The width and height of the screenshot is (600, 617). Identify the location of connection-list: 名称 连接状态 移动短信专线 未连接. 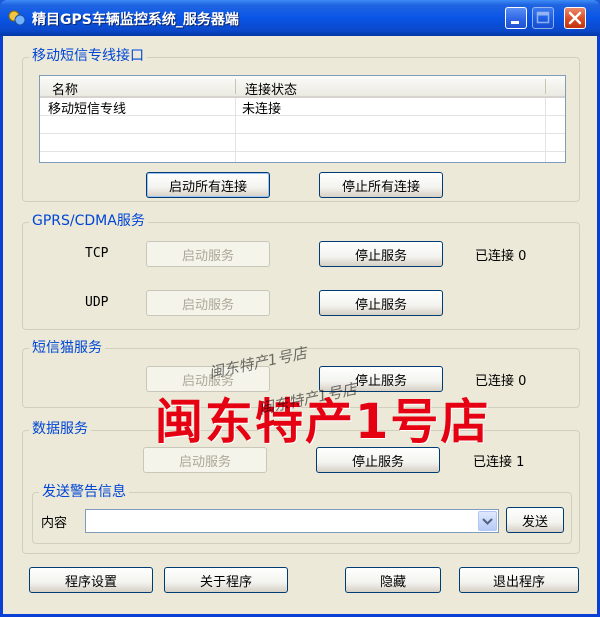
(302, 119).